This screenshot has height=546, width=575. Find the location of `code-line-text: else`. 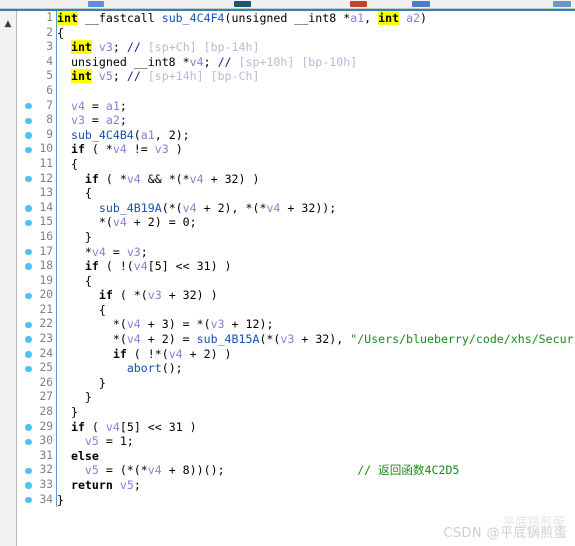

code-line-text: else is located at coordinates (78, 456).